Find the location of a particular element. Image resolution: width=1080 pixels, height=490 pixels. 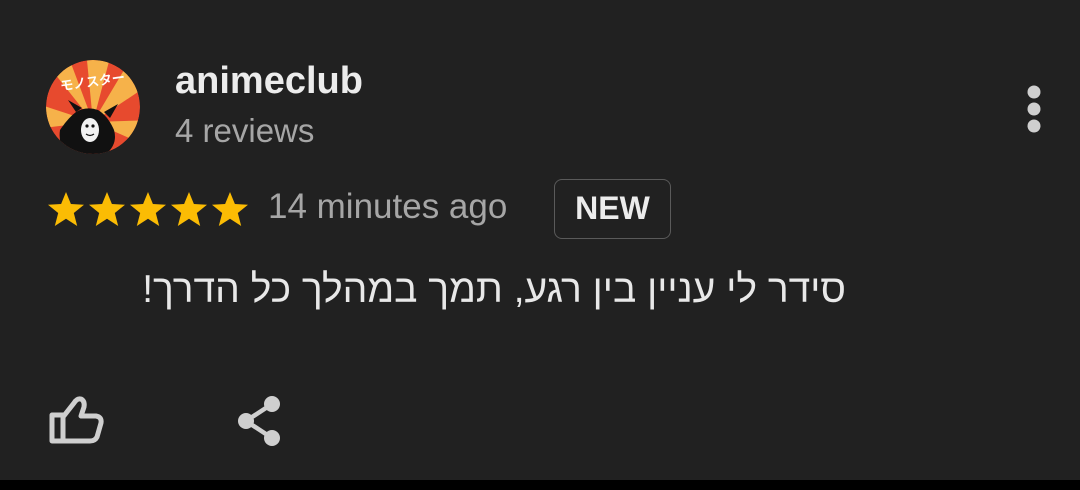

bottom-edge is located at coordinates (540, 485).